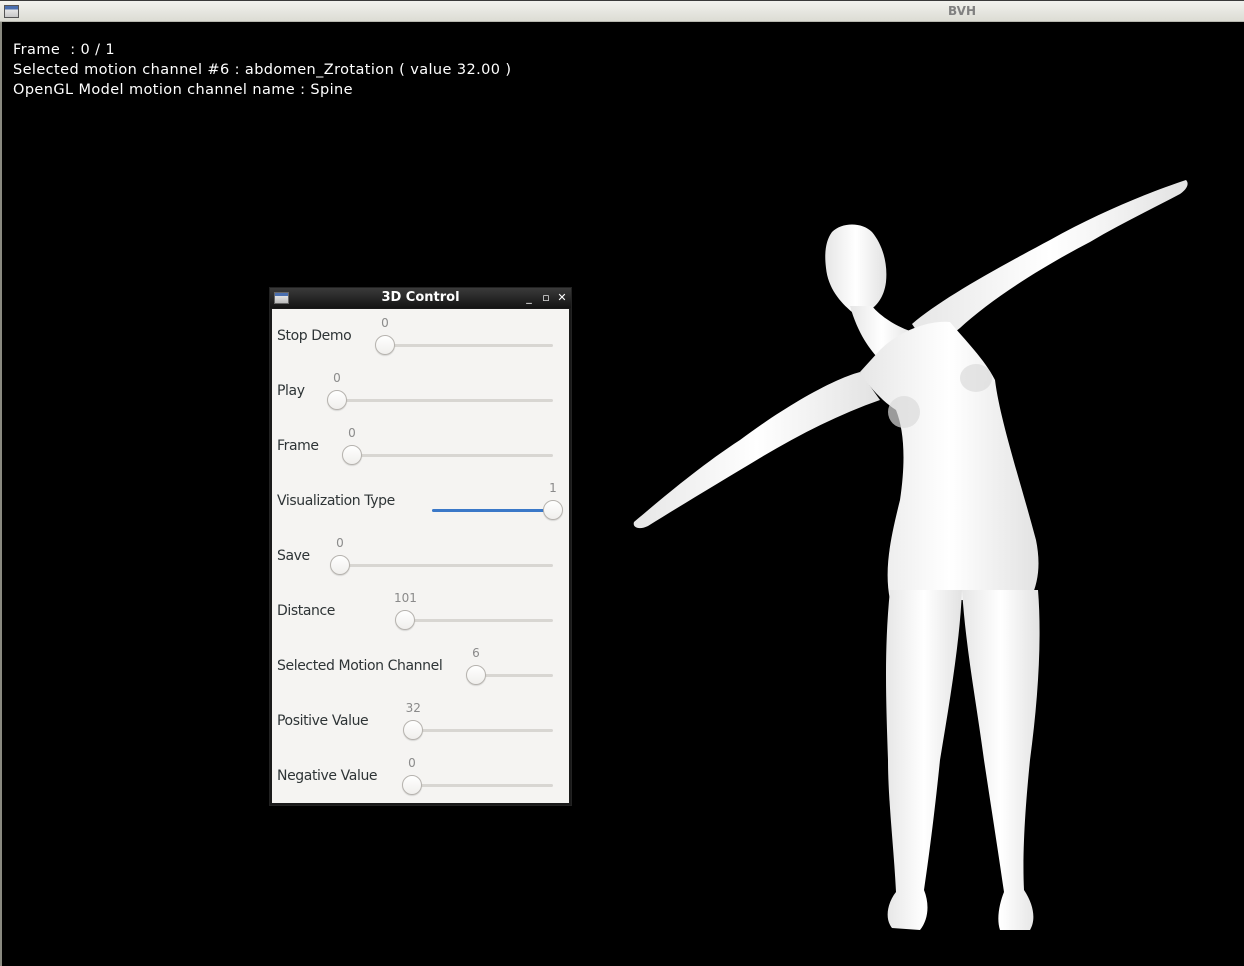 The height and width of the screenshot is (966, 1244). What do you see at coordinates (405, 598) in the screenshot?
I see `slider-value: 101` at bounding box center [405, 598].